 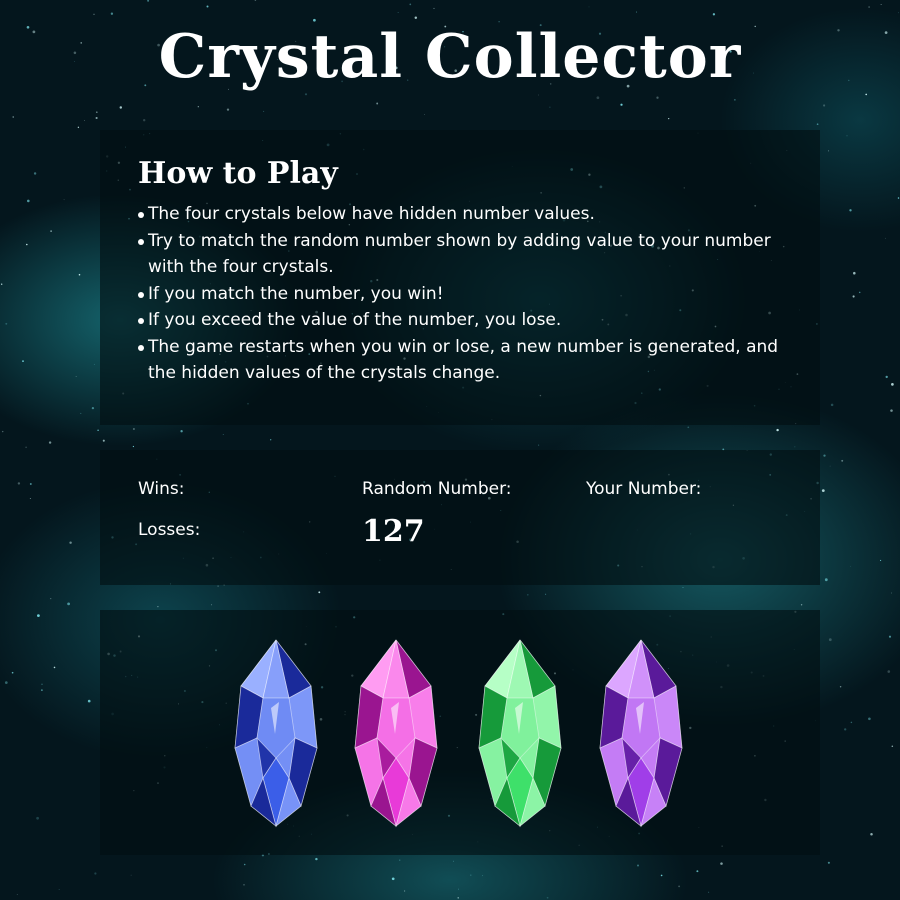 I want to click on random-number-value: 127, so click(x=393, y=531).